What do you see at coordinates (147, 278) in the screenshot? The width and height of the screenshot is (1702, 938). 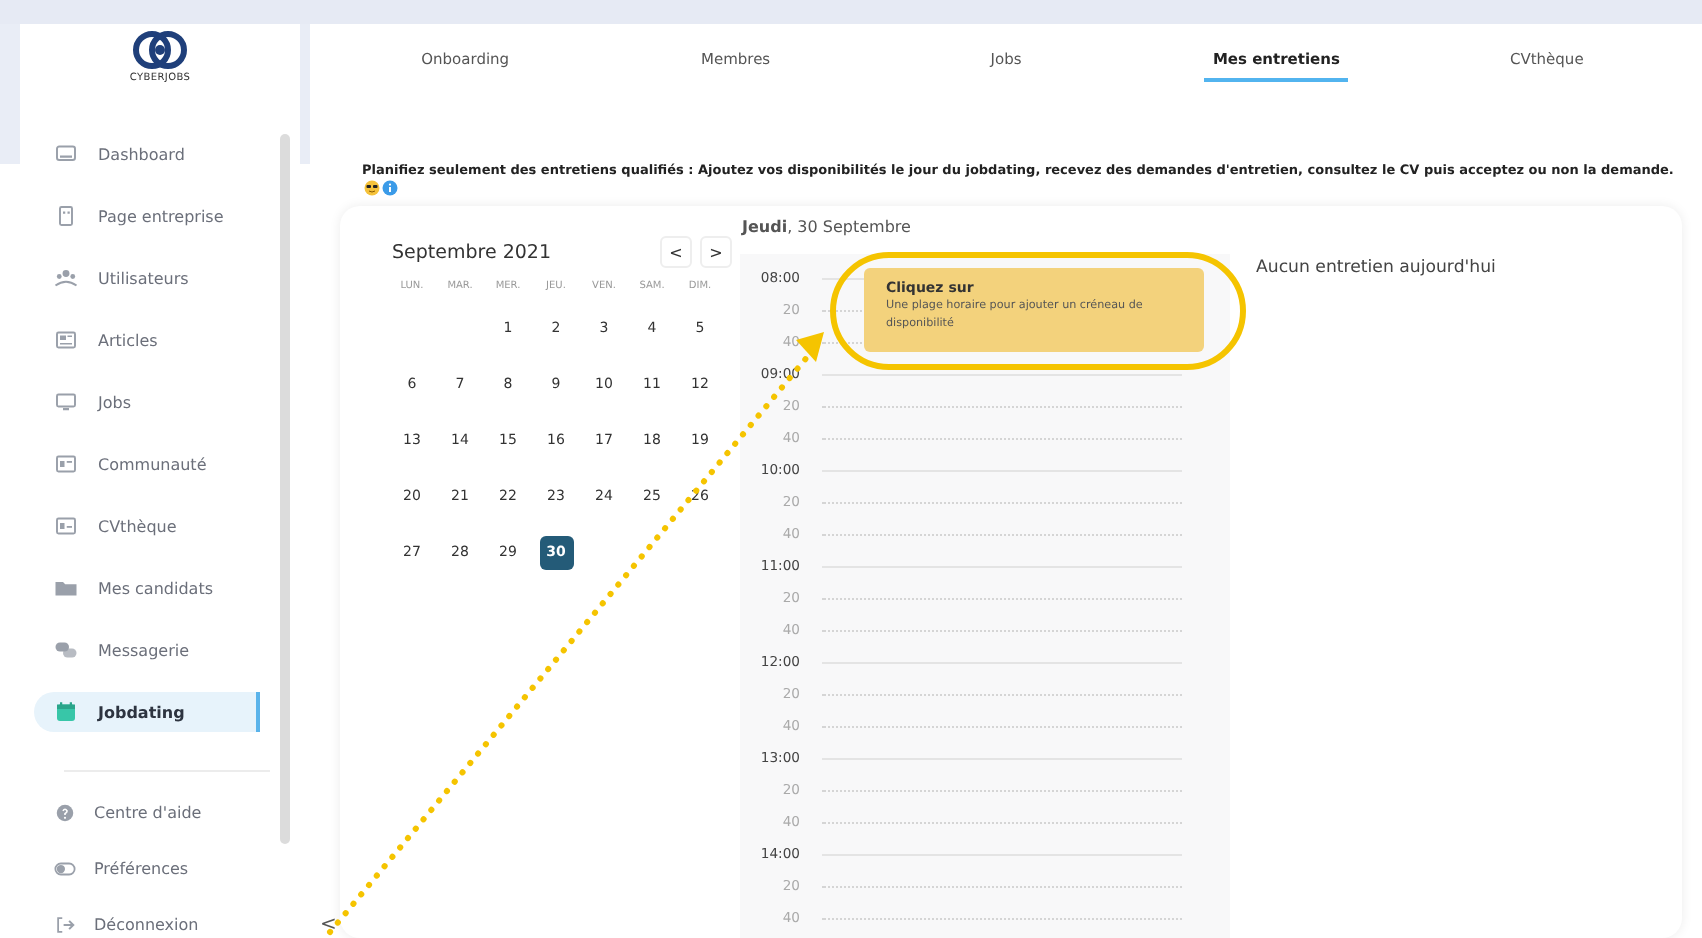 I see `sidebar-item: Utilisateurs` at bounding box center [147, 278].